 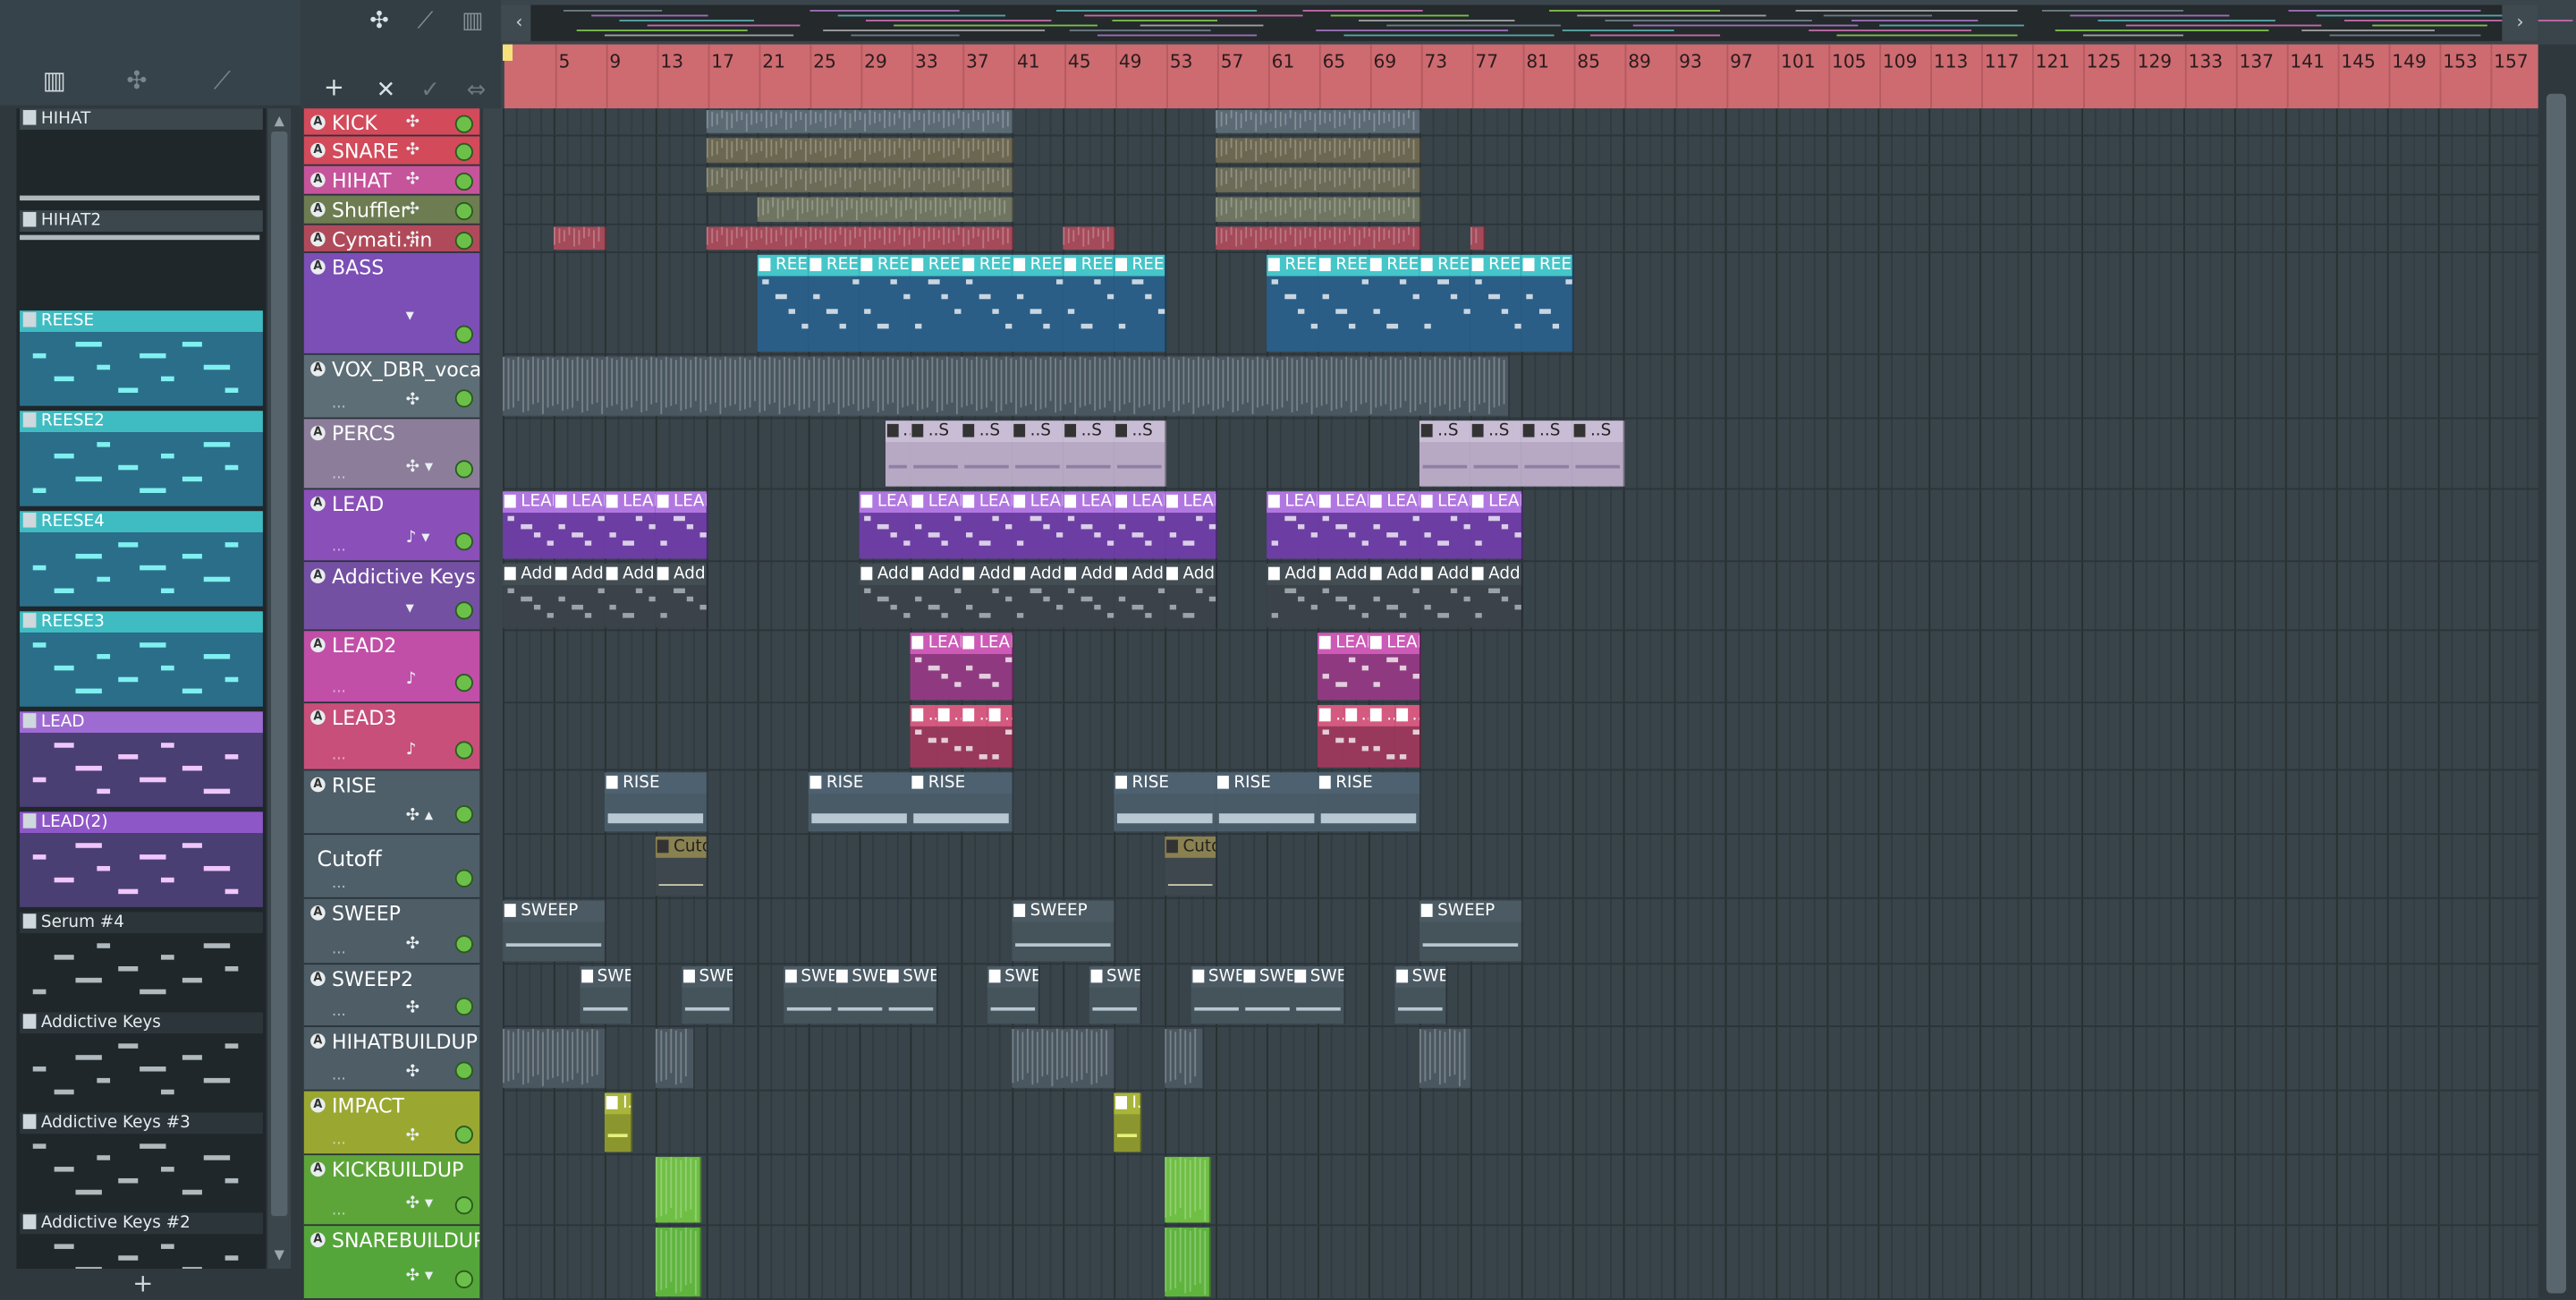 What do you see at coordinates (477, 90) in the screenshot?
I see `select-tool-icon: ⇔` at bounding box center [477, 90].